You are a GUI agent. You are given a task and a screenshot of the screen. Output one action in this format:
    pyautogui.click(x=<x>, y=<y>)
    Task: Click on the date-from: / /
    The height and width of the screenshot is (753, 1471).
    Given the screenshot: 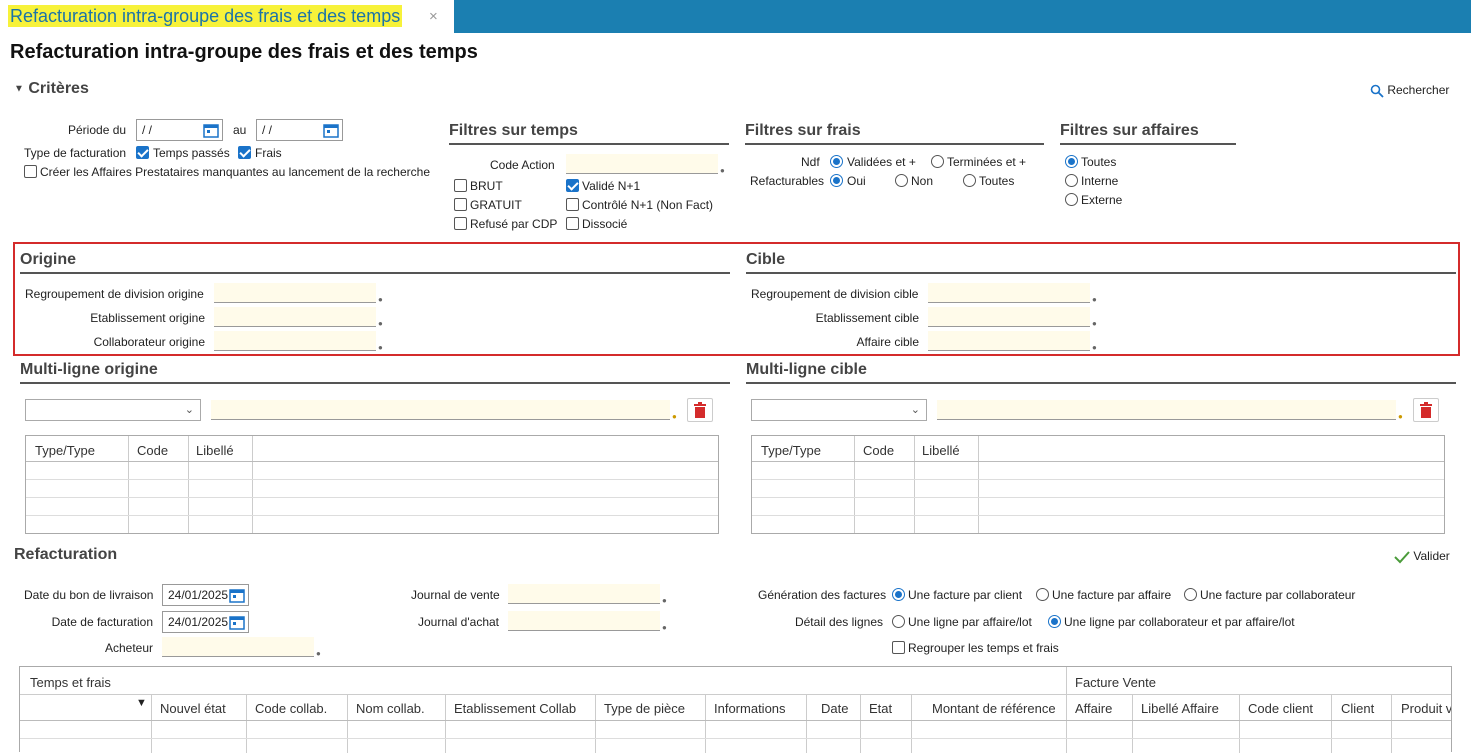 What is the action you would take?
    pyautogui.click(x=179, y=130)
    